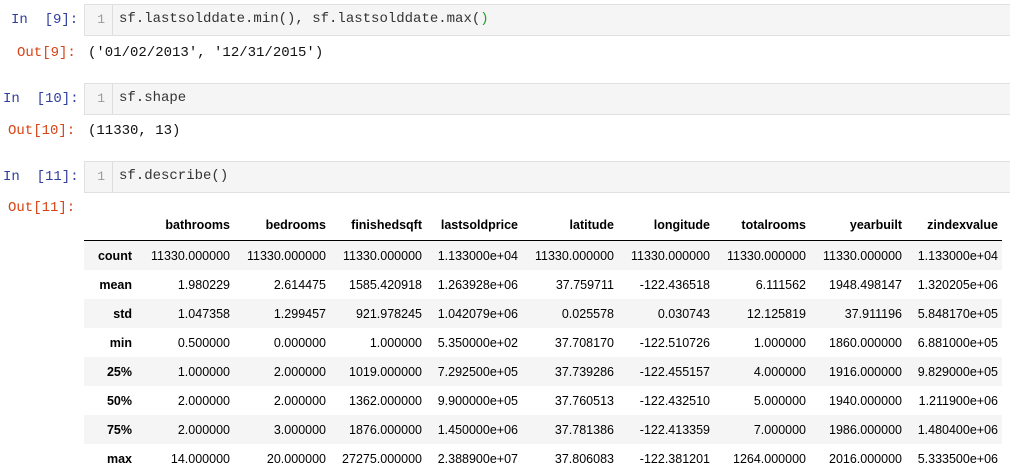 Image resolution: width=1010 pixels, height=473 pixels. What do you see at coordinates (282, 225) in the screenshot?
I see `column-header: bedrooms` at bounding box center [282, 225].